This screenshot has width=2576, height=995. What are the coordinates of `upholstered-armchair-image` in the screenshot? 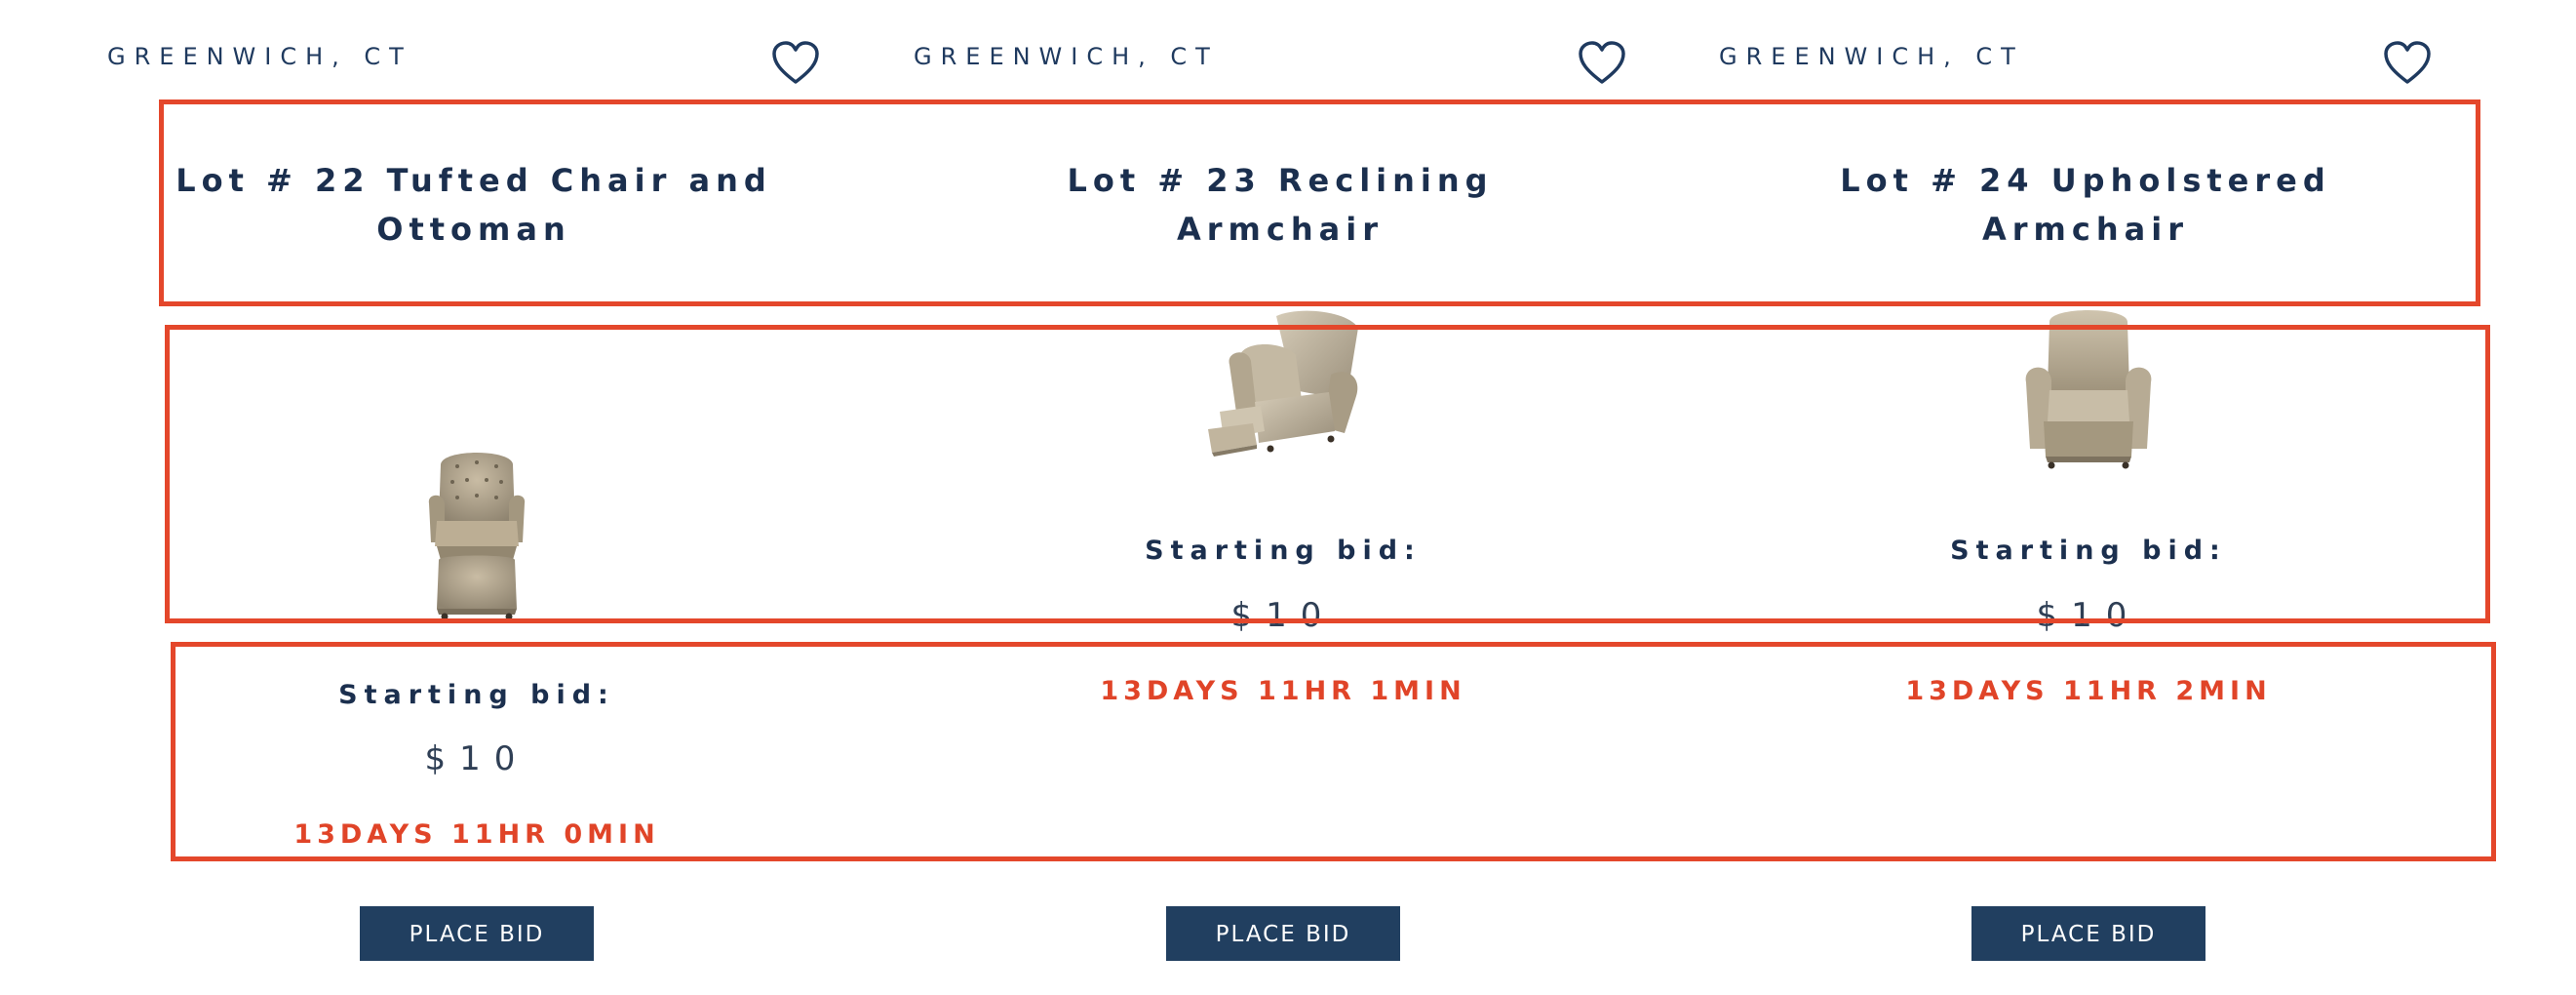 It's located at (2088, 387).